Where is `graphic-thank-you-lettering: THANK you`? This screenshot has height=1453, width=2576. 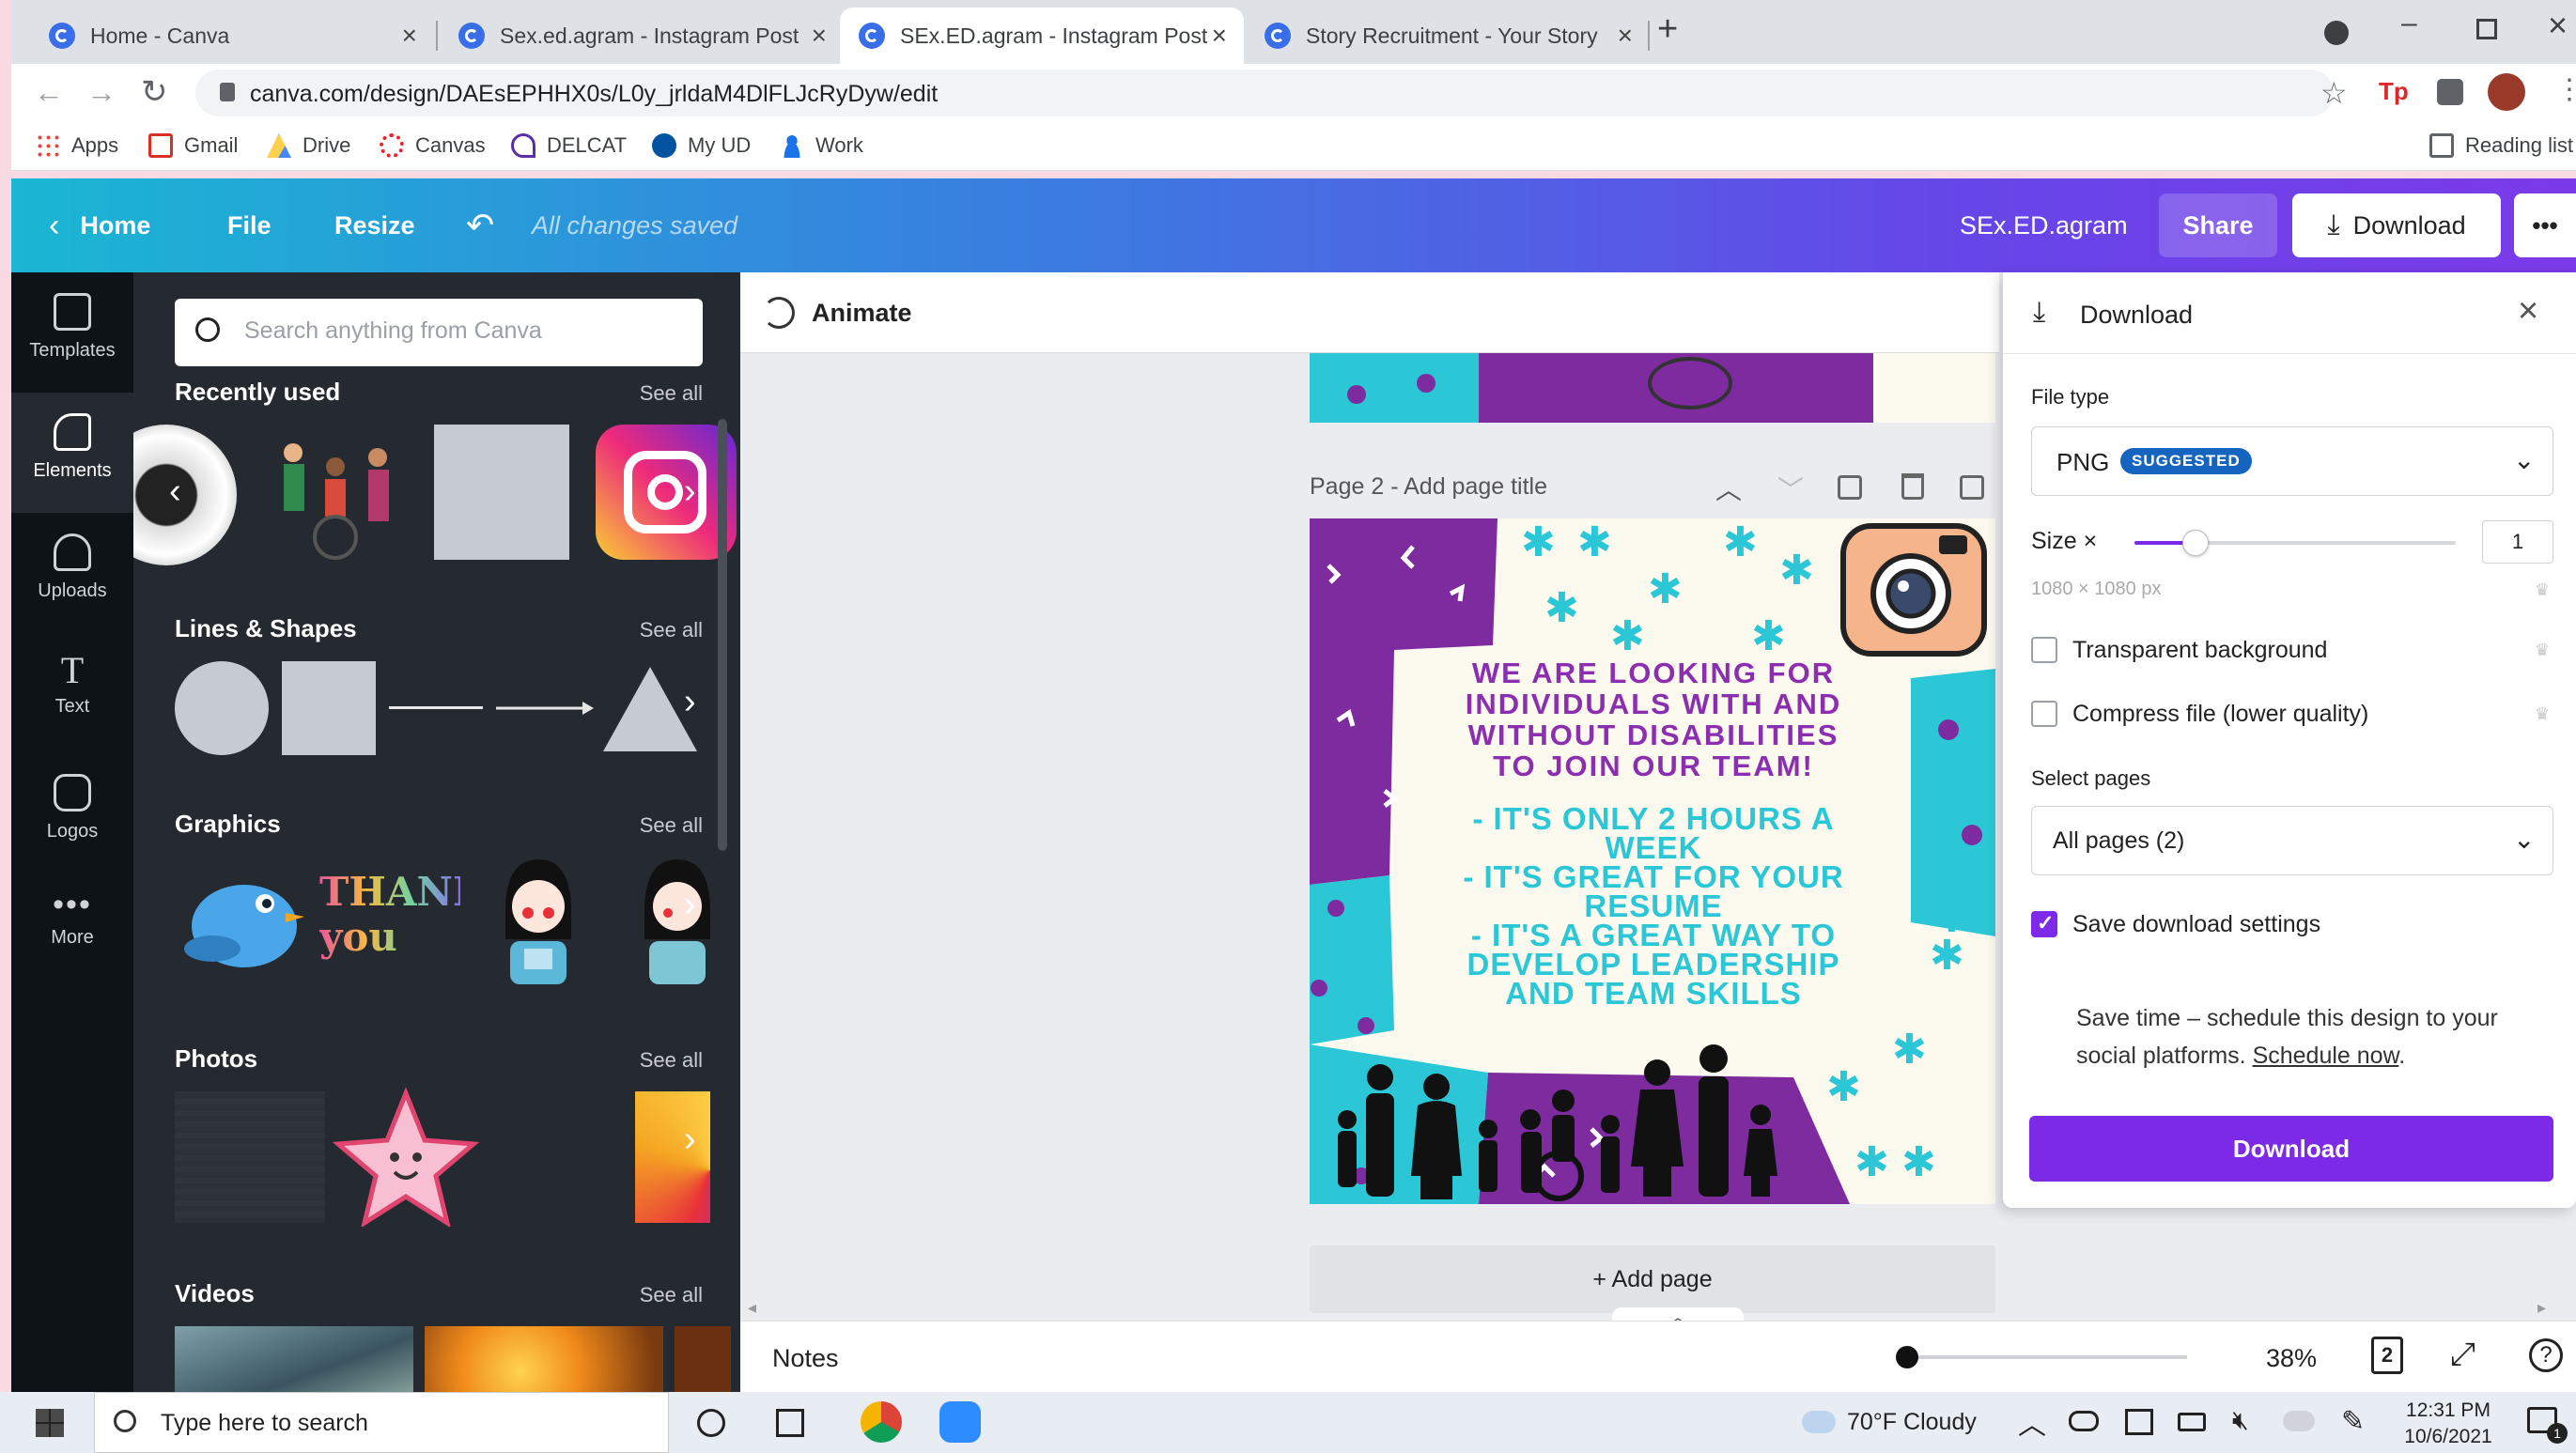
graphic-thank-you-lettering: THANK you is located at coordinates (403, 922).